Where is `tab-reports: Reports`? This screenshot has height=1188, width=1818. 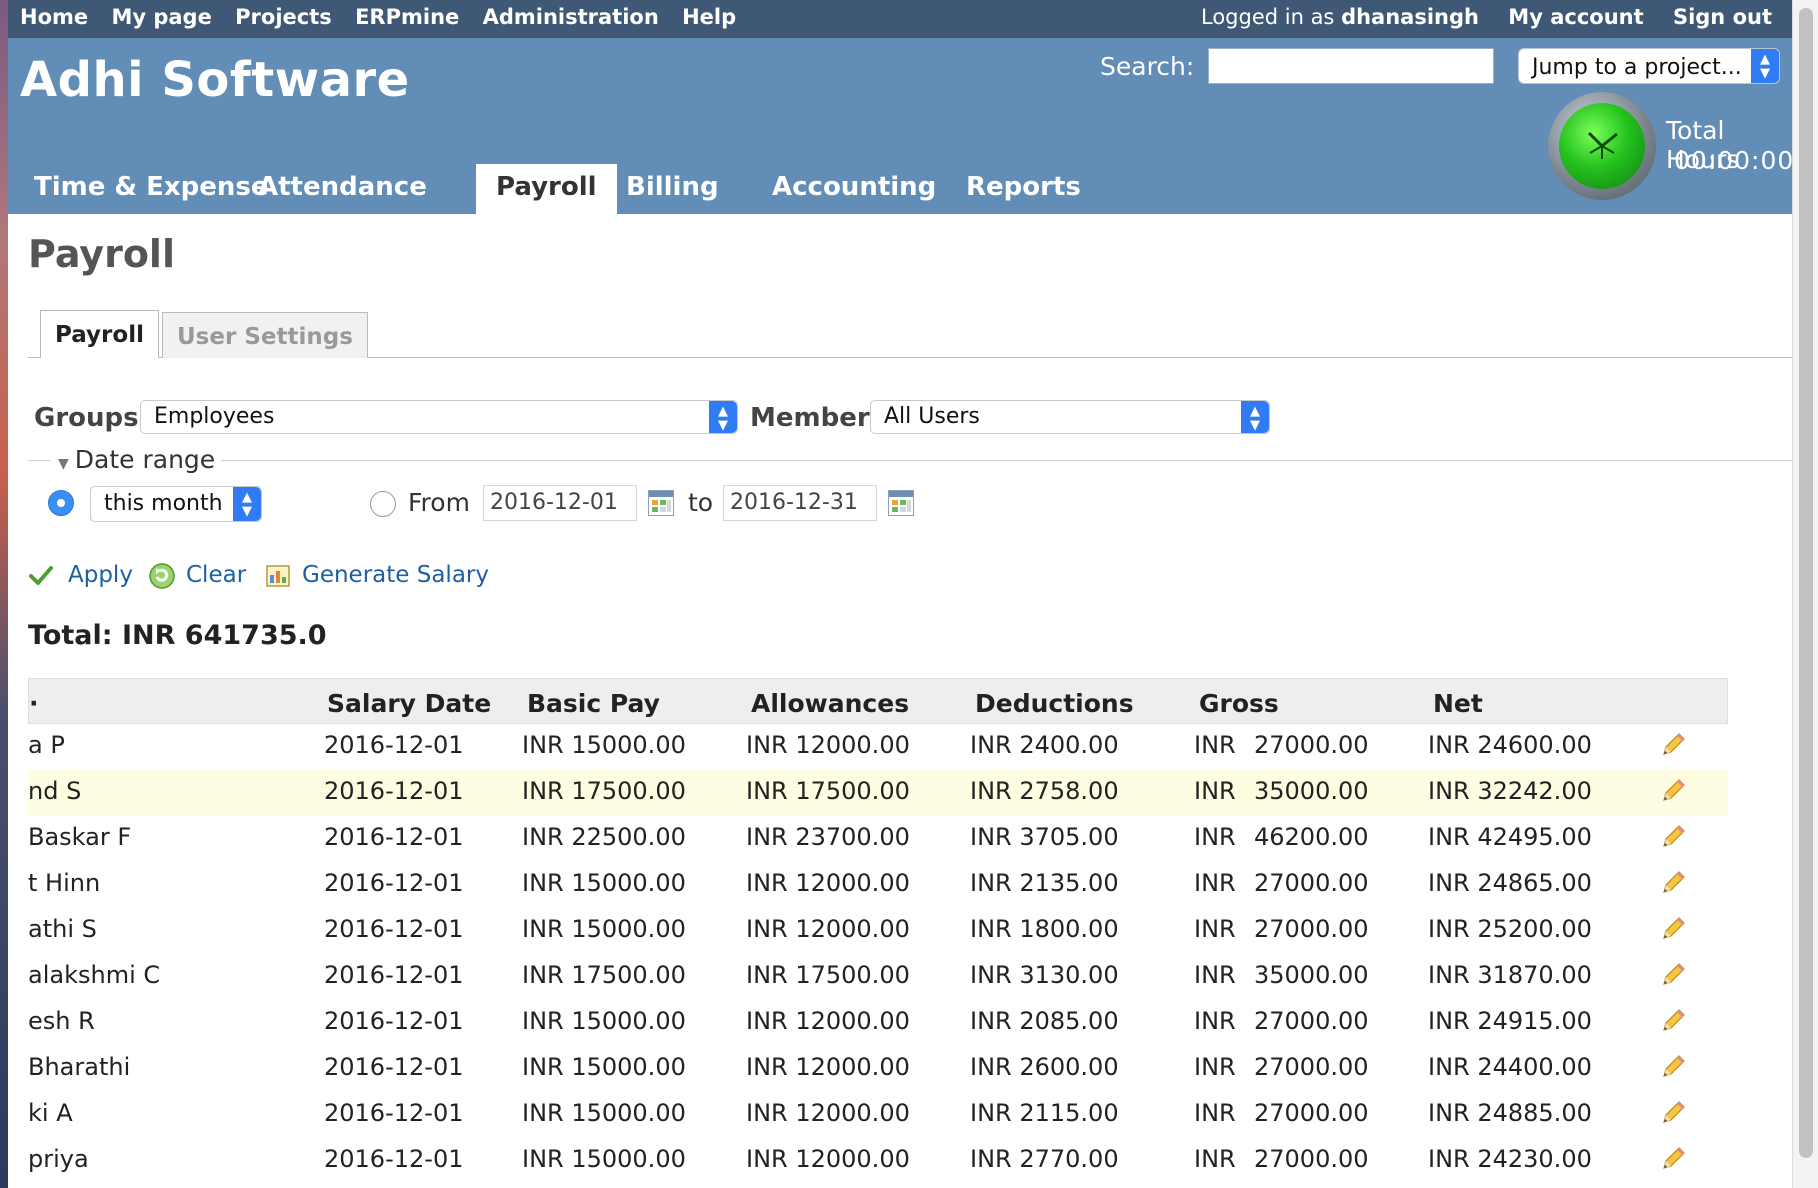
tab-reports: Reports is located at coordinates (1023, 189).